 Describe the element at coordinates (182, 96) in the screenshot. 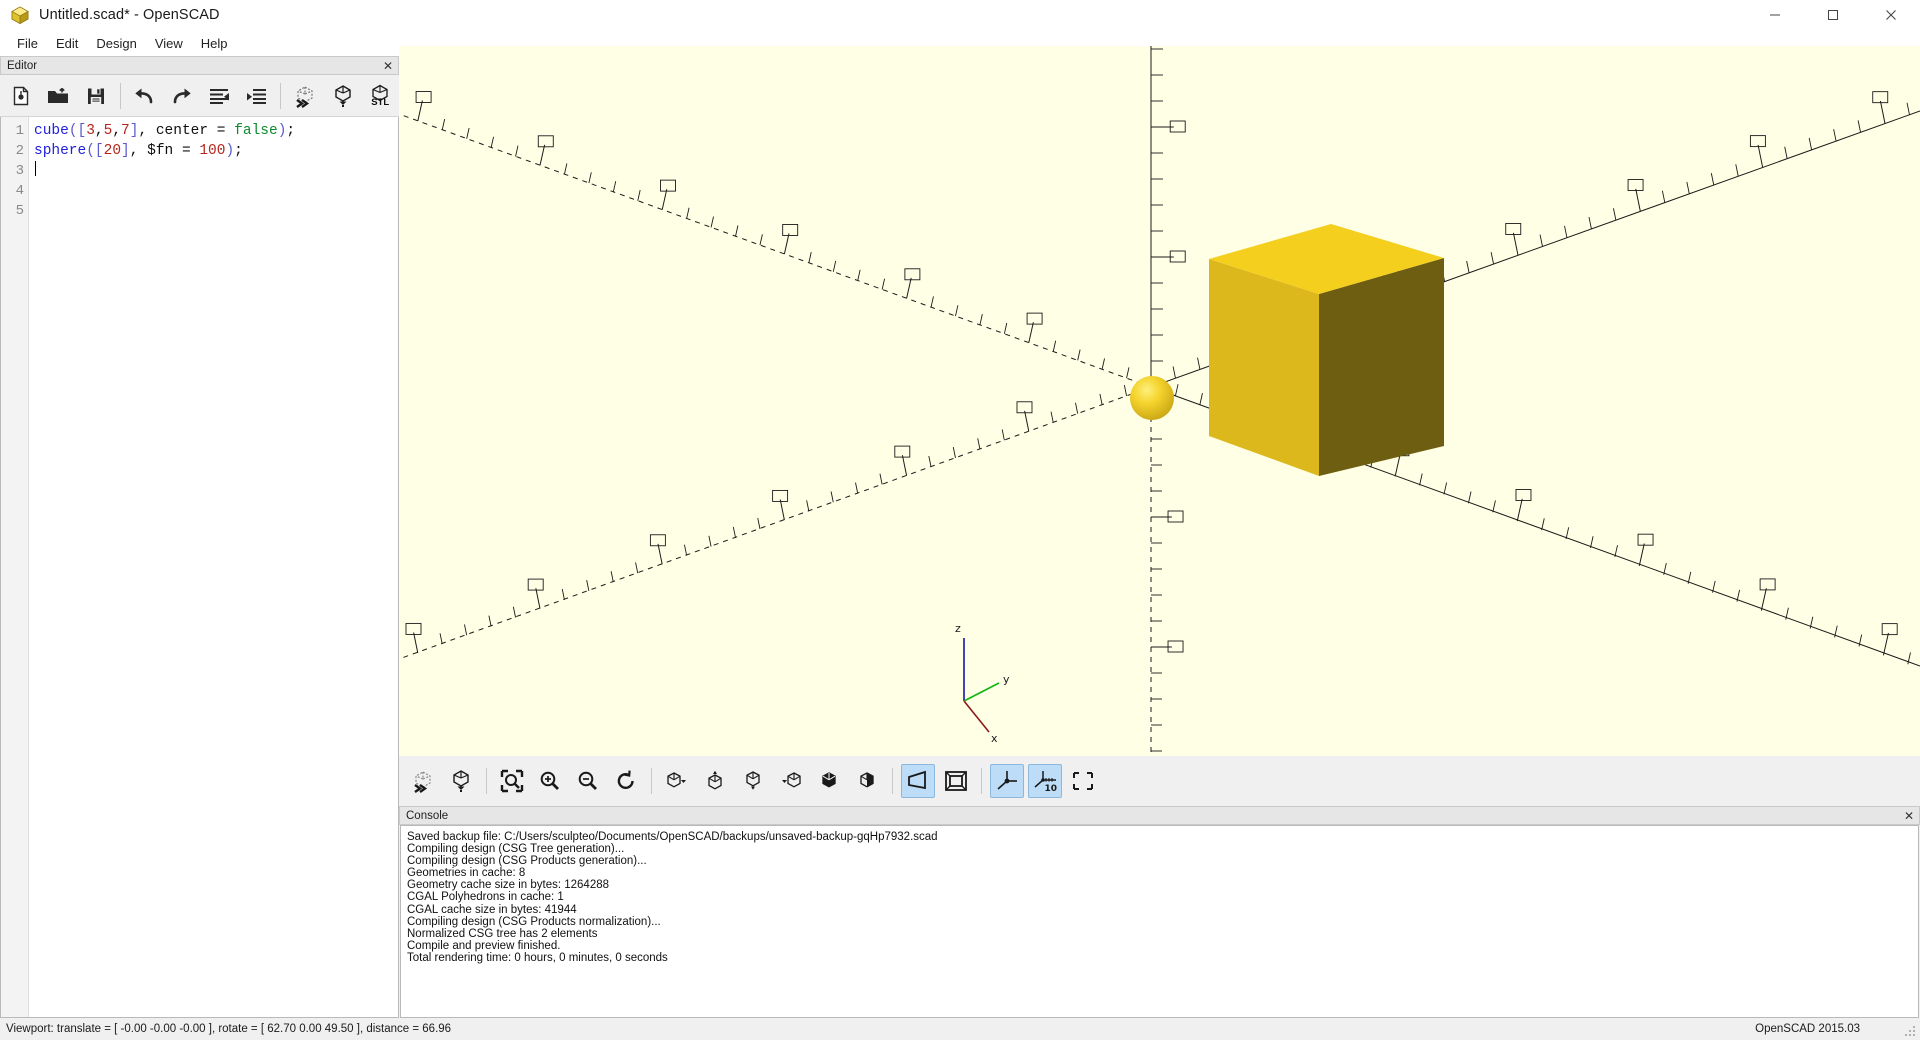

I see `redo-button` at that location.